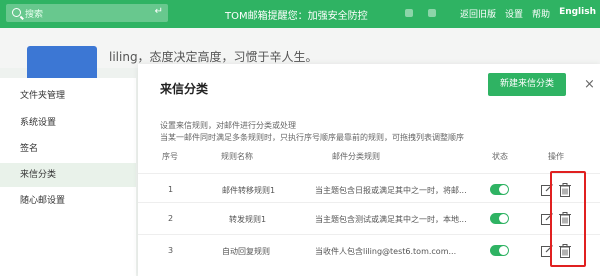 The width and height of the screenshot is (600, 276). I want to click on close-icon: ×, so click(589, 84).